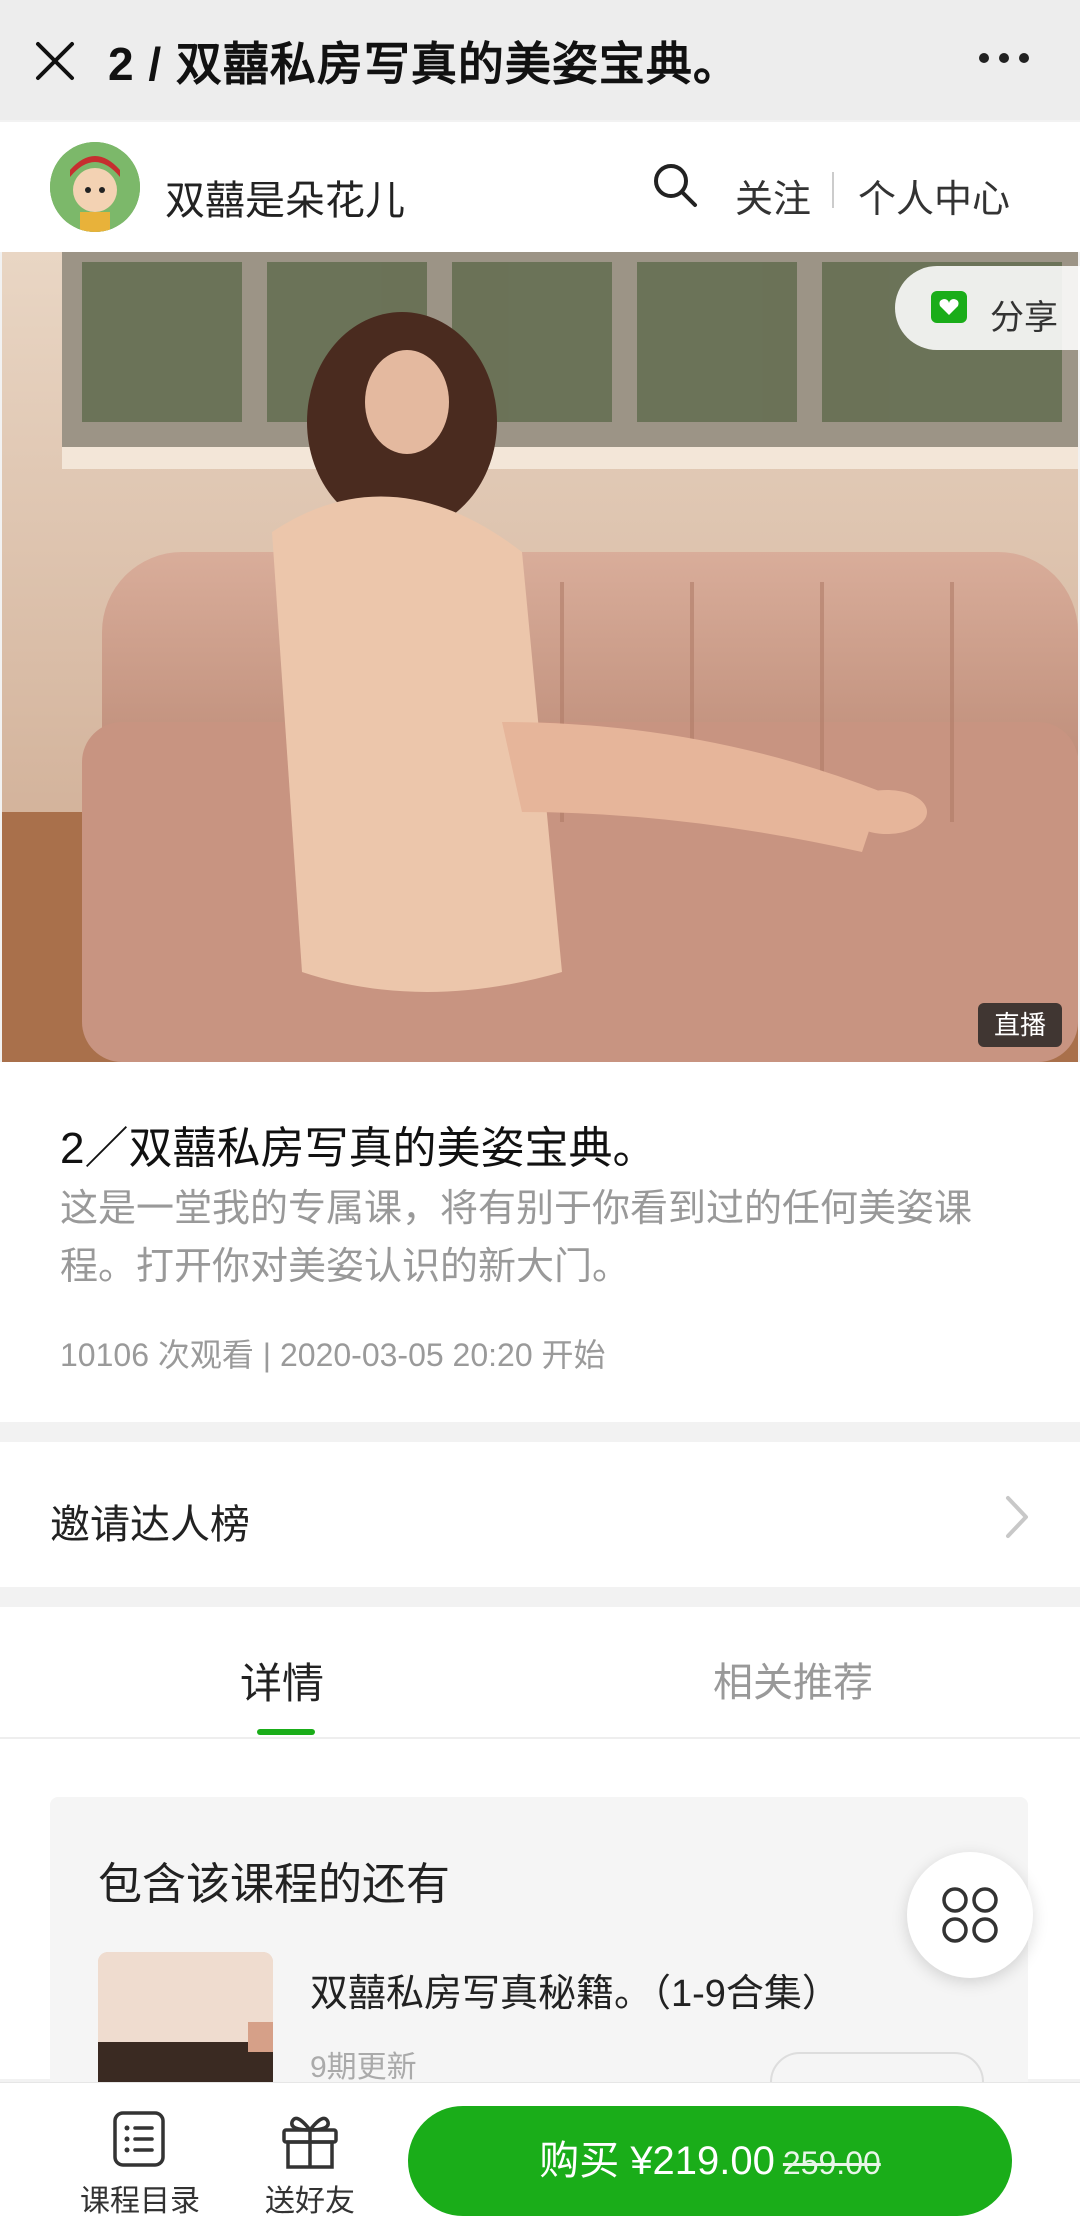  I want to click on close-icon, so click(55, 61).